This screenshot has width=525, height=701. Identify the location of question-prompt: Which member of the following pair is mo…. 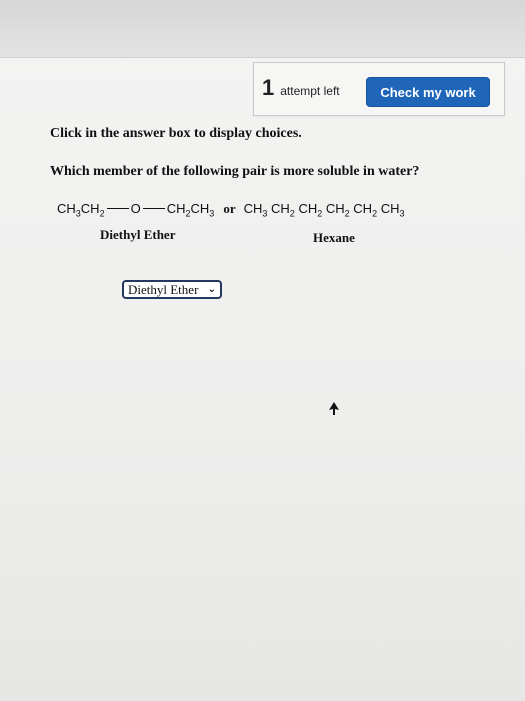
(235, 171).